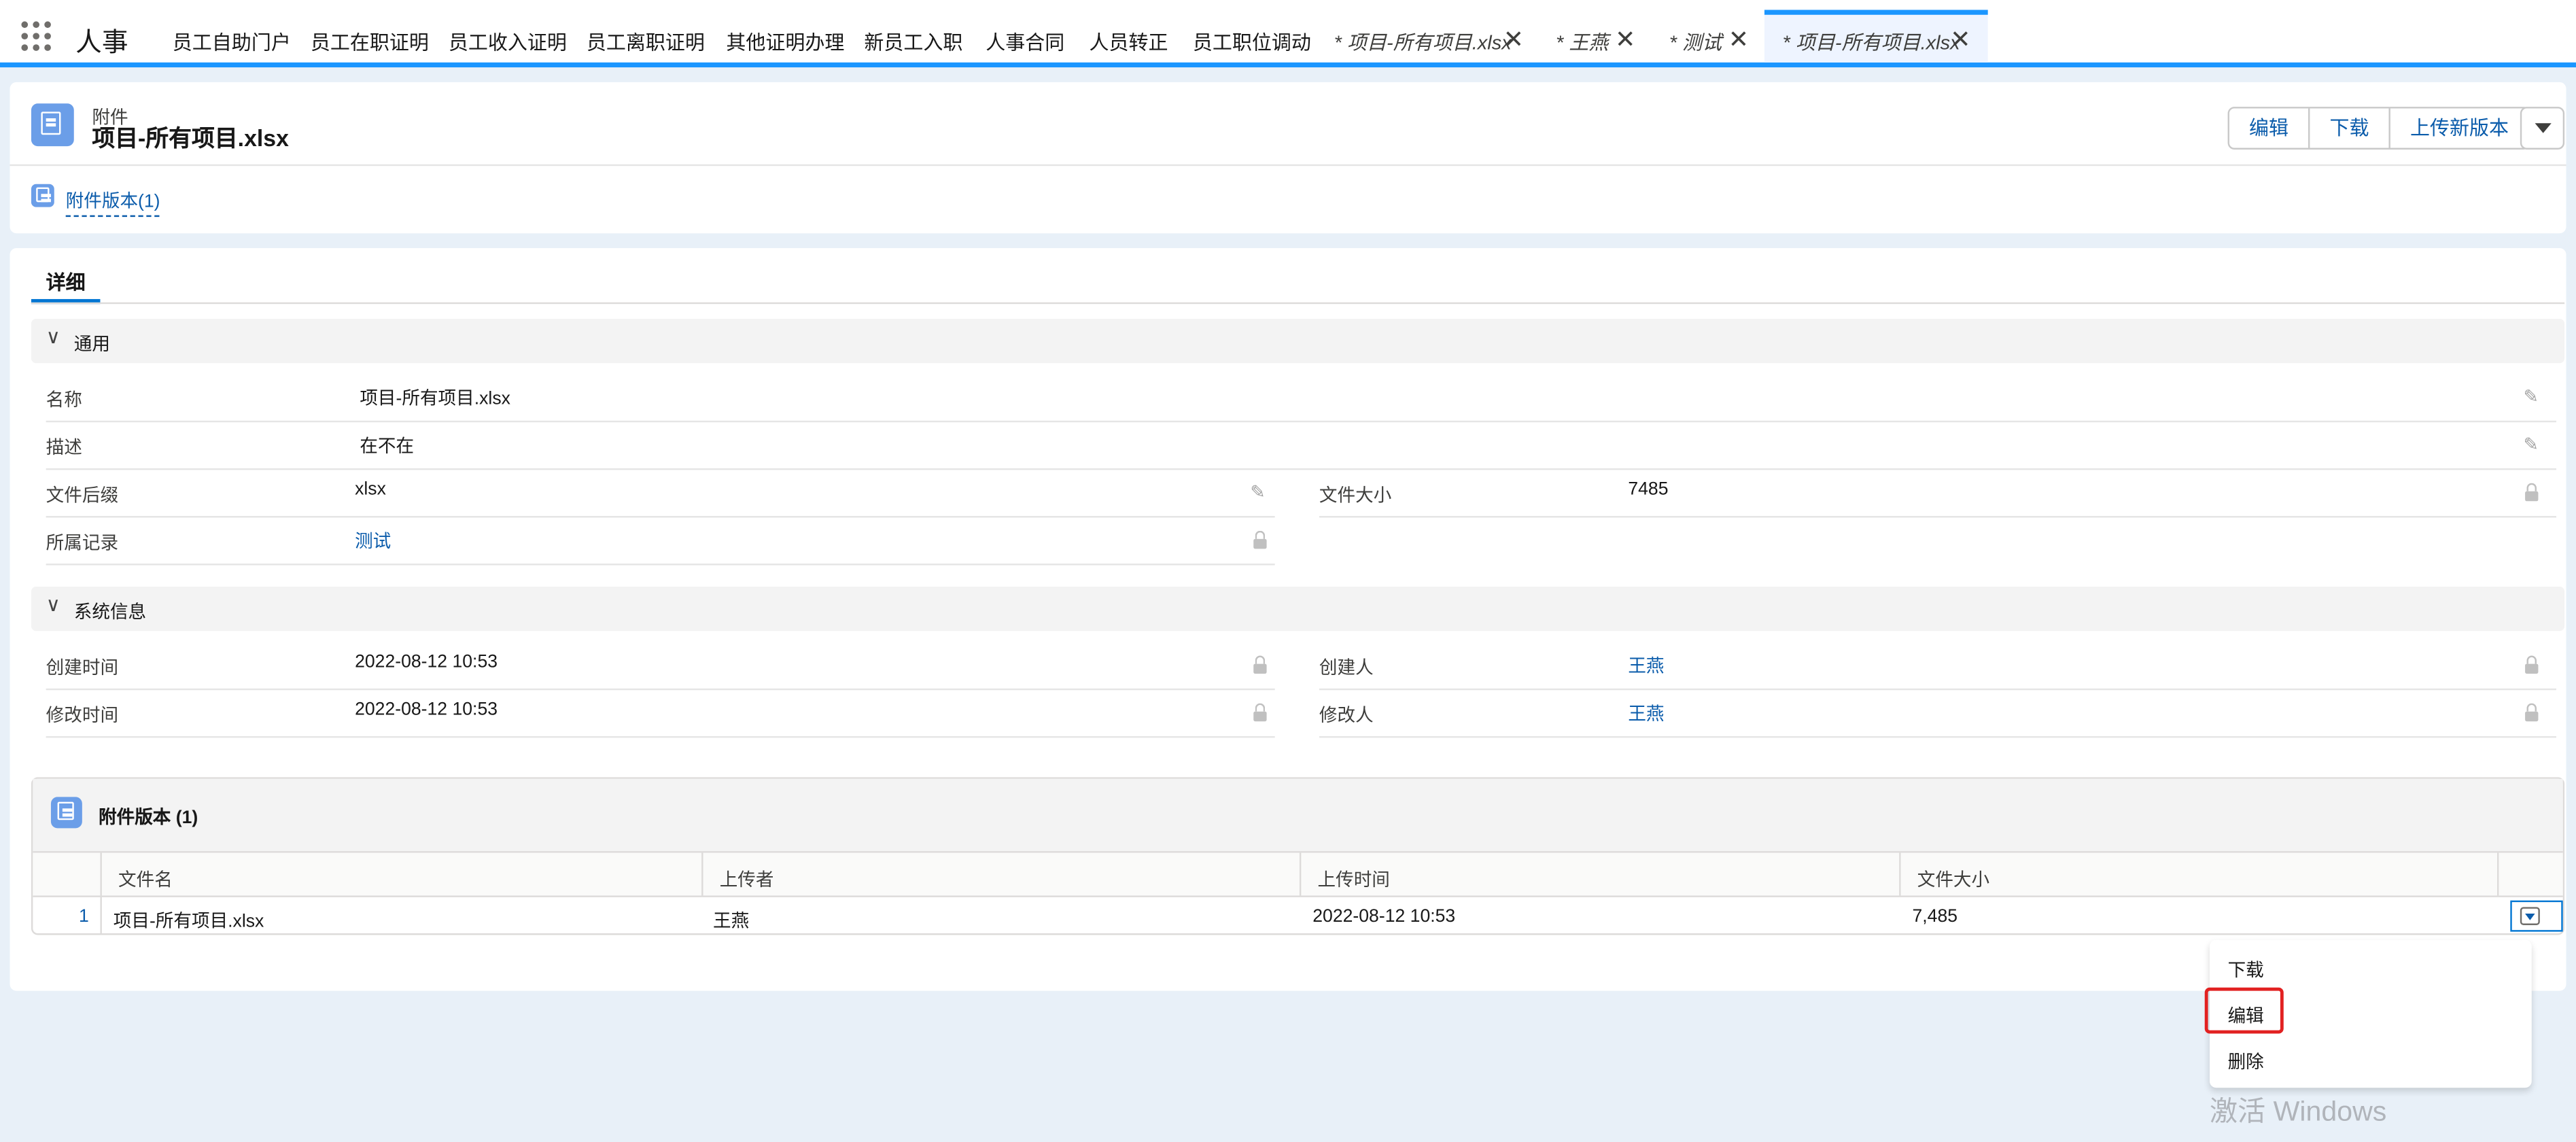 Image resolution: width=2576 pixels, height=1142 pixels. I want to click on tab-label: * 王燕, so click(1582, 42).